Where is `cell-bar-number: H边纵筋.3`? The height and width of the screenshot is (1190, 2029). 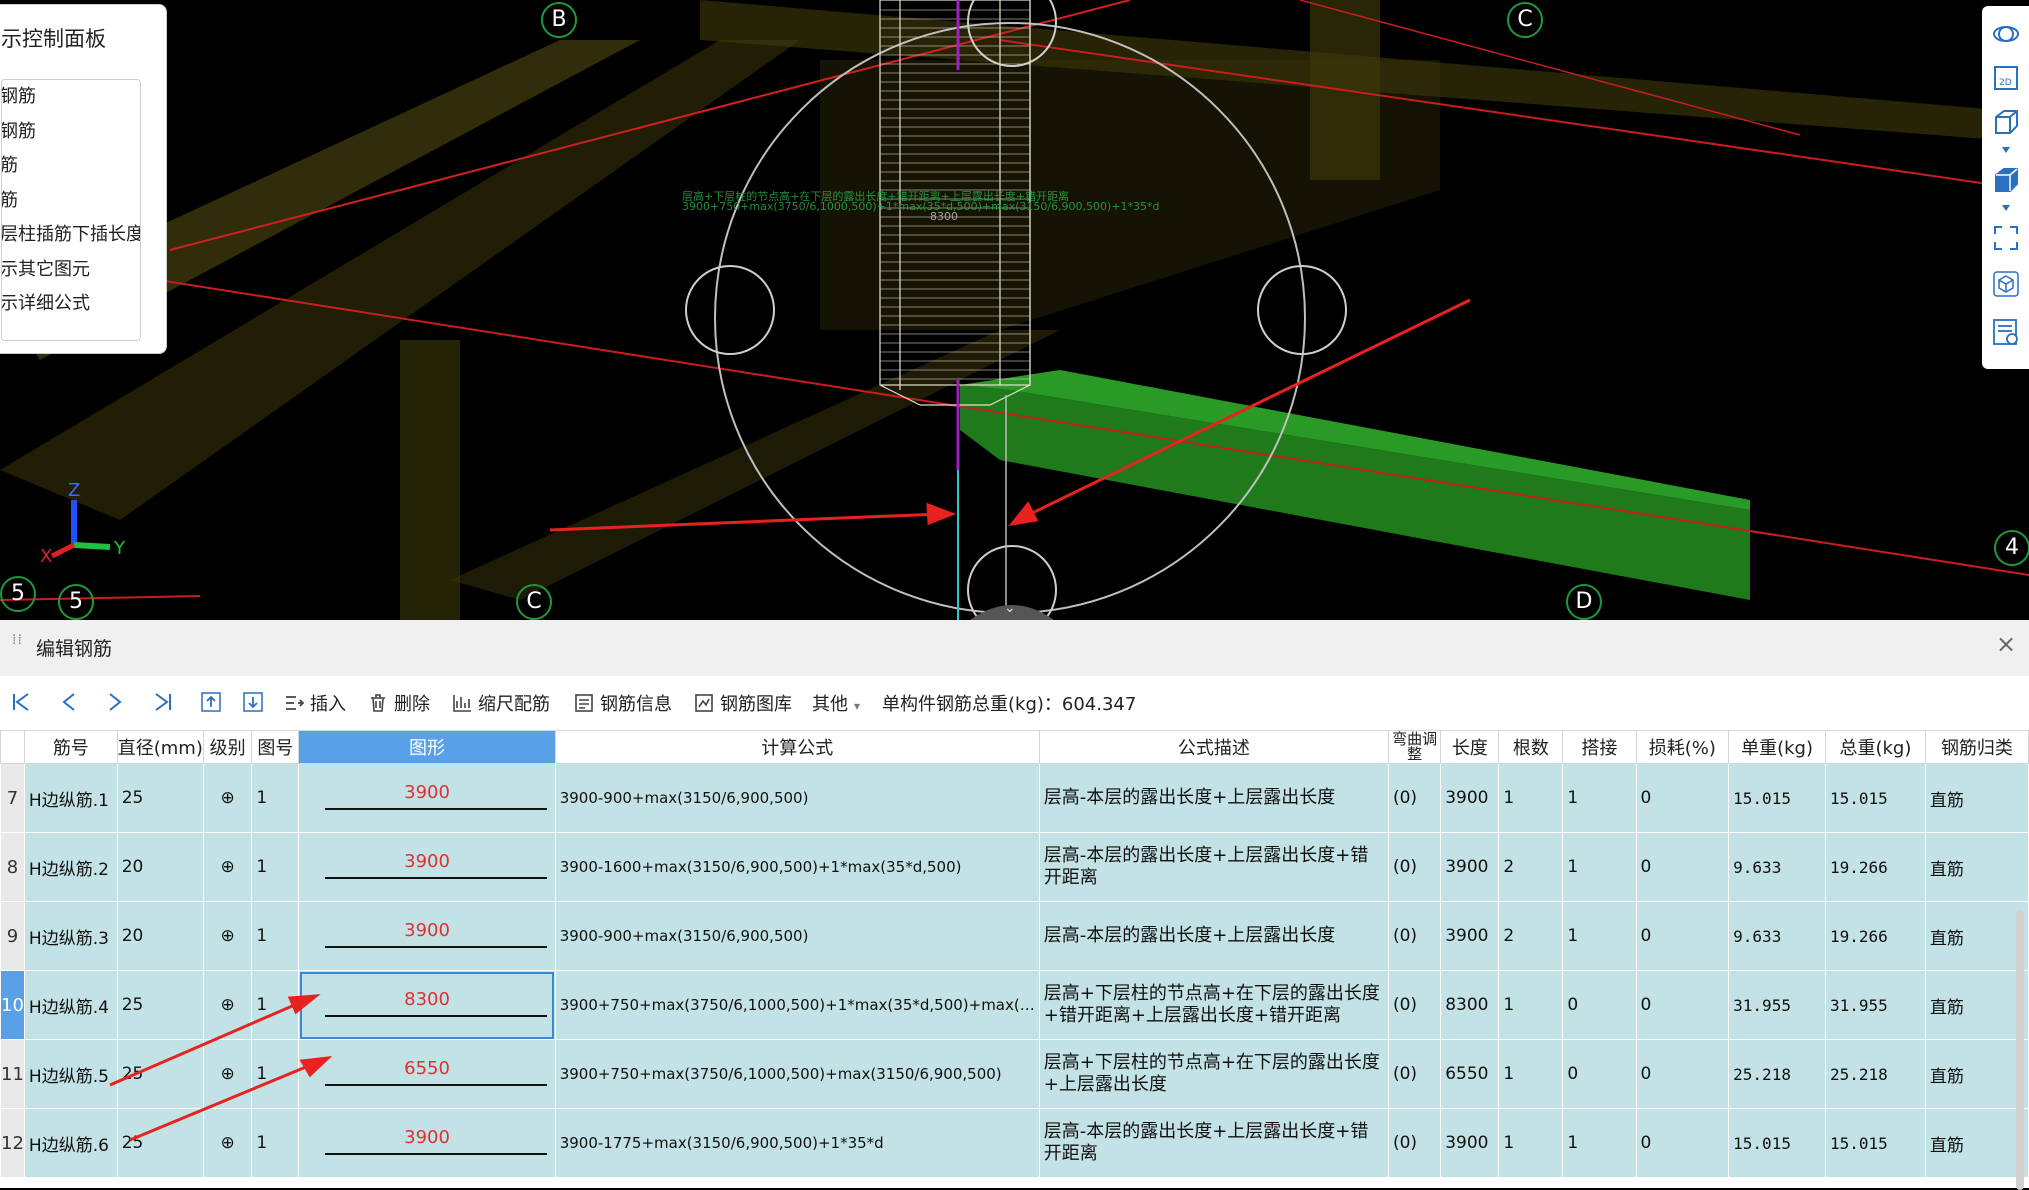 cell-bar-number: H边纵筋.3 is located at coordinates (70, 936).